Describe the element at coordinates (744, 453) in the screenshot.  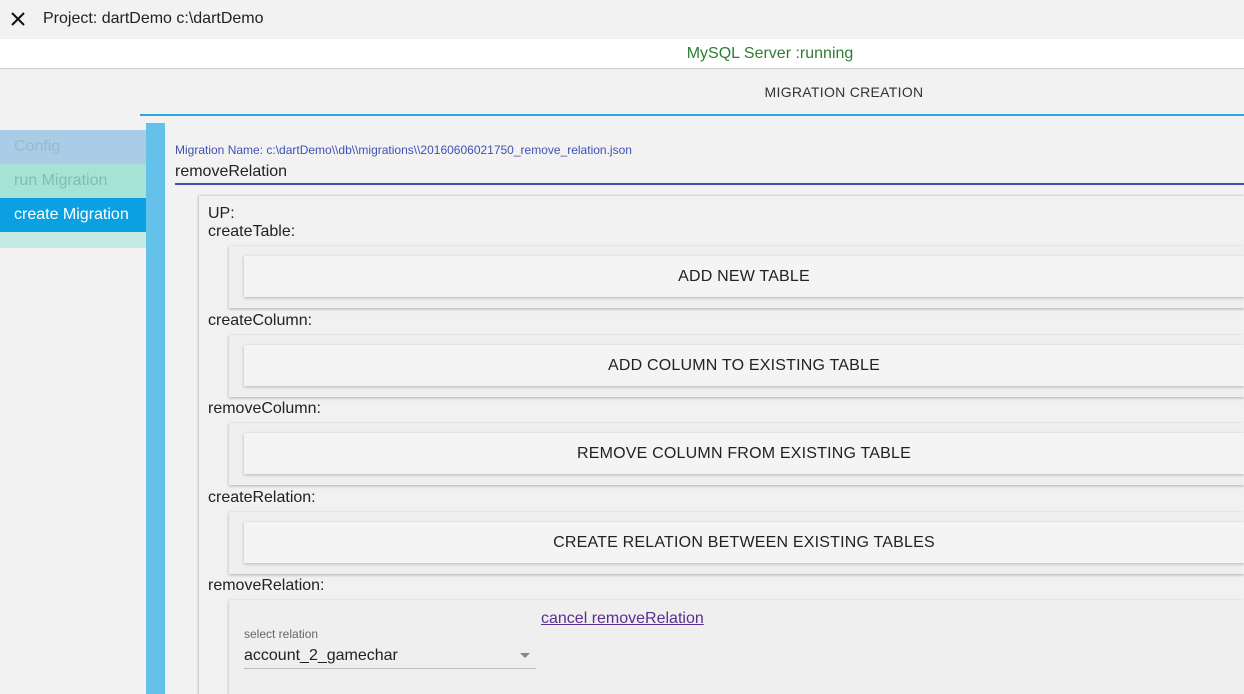
I see `remove-column-button: REMOVE COLUMN FROM EXISTING TABLE` at that location.